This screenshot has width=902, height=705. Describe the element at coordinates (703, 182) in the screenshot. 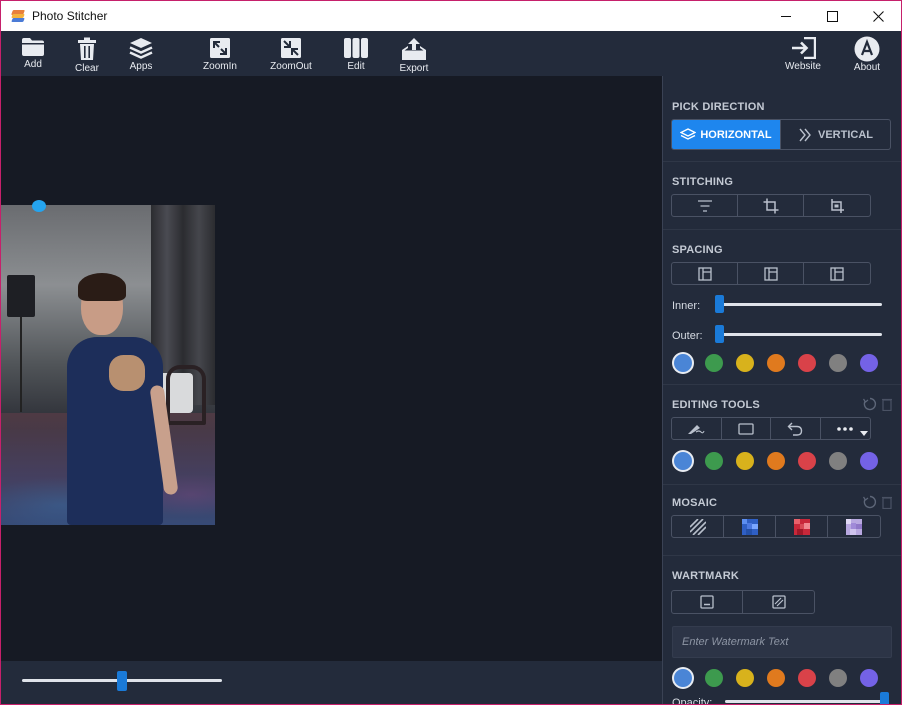

I see `stitching-title: STITCHING` at that location.